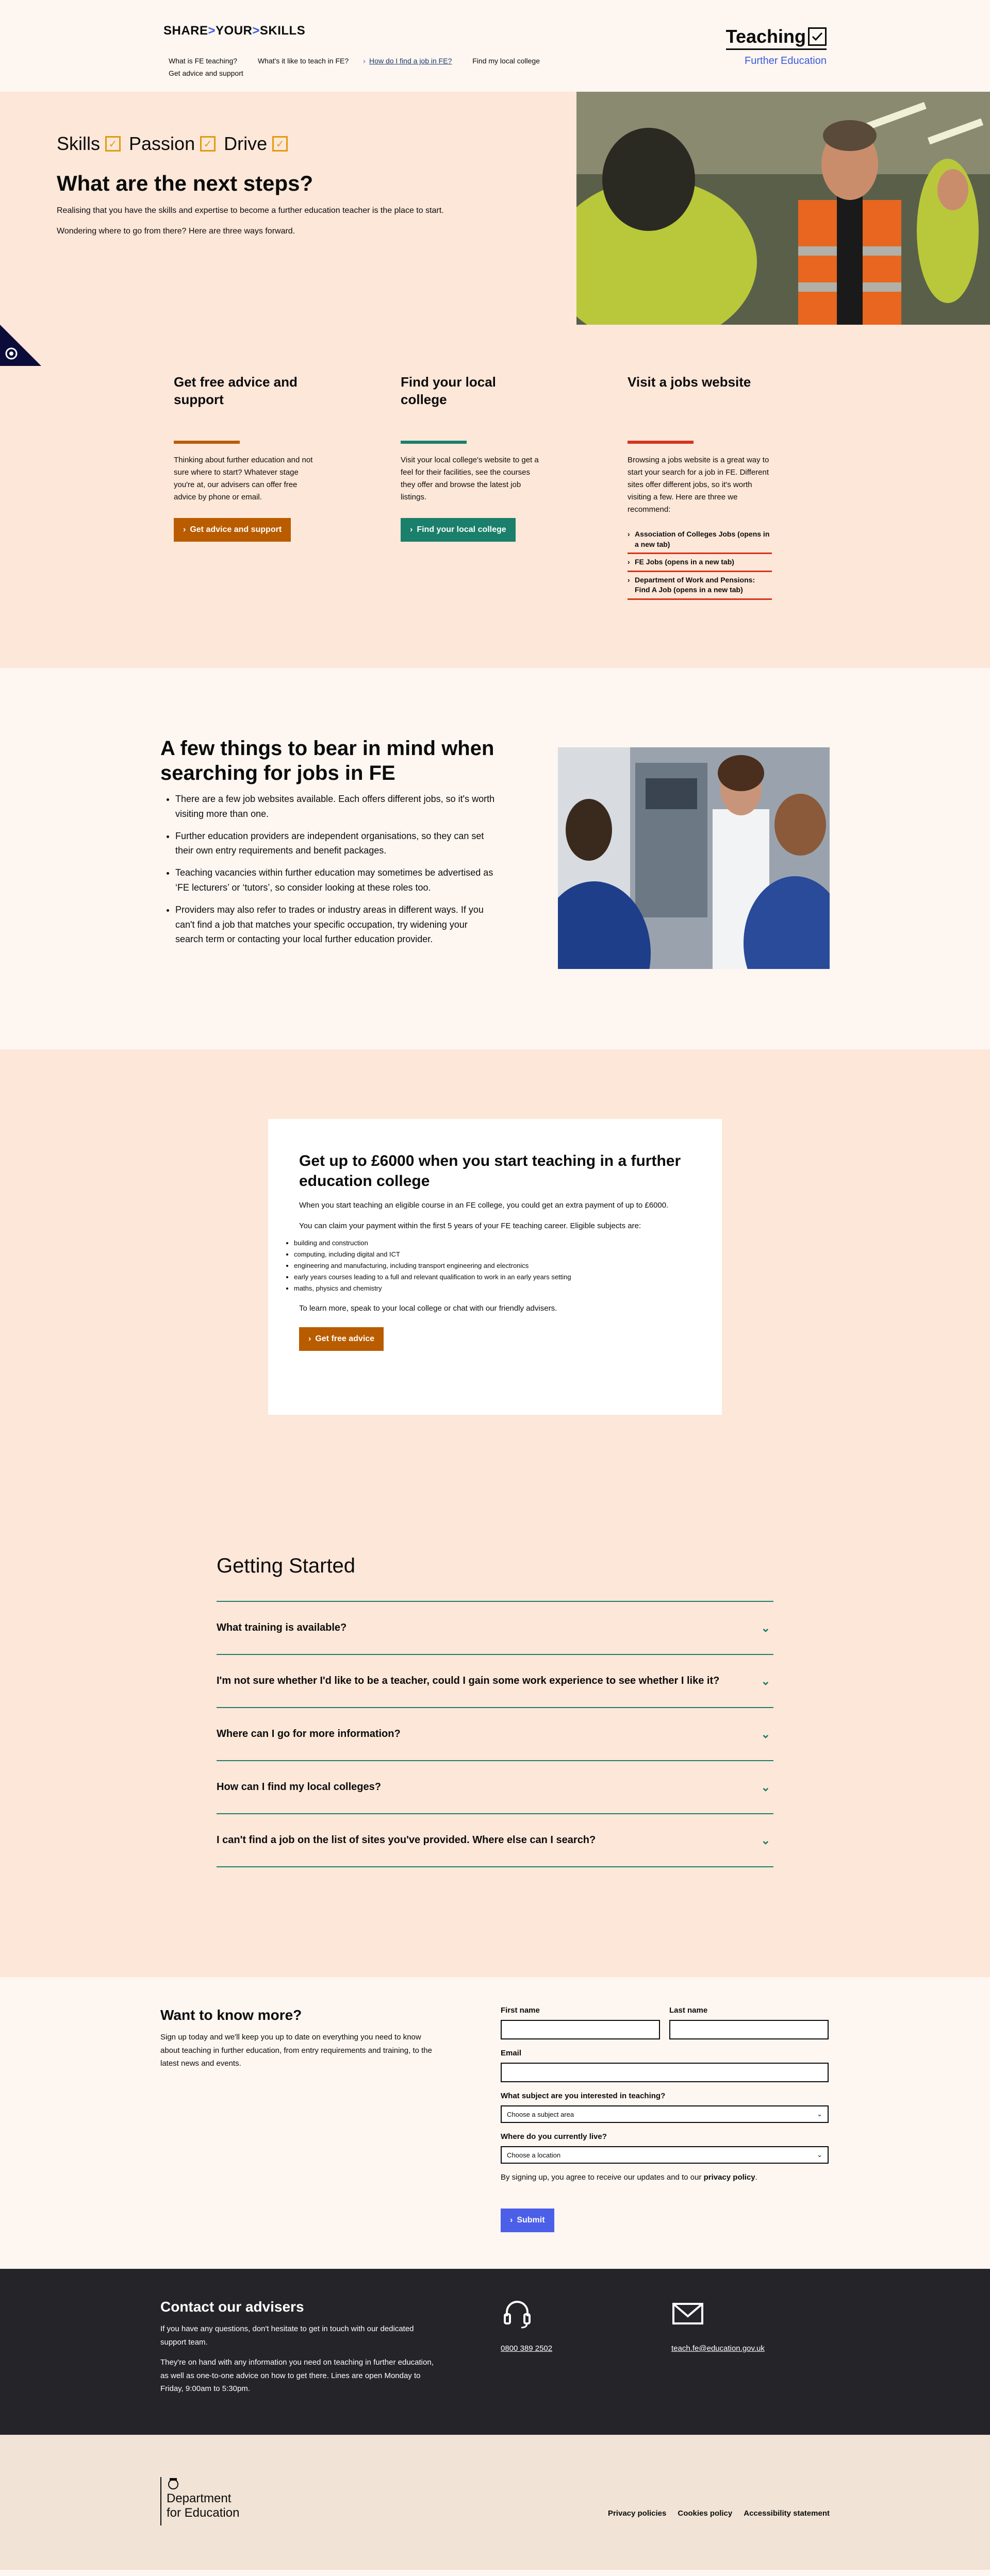 Image resolution: width=990 pixels, height=2576 pixels. I want to click on accessibility-statement-link: Accessibility statement, so click(787, 2513).